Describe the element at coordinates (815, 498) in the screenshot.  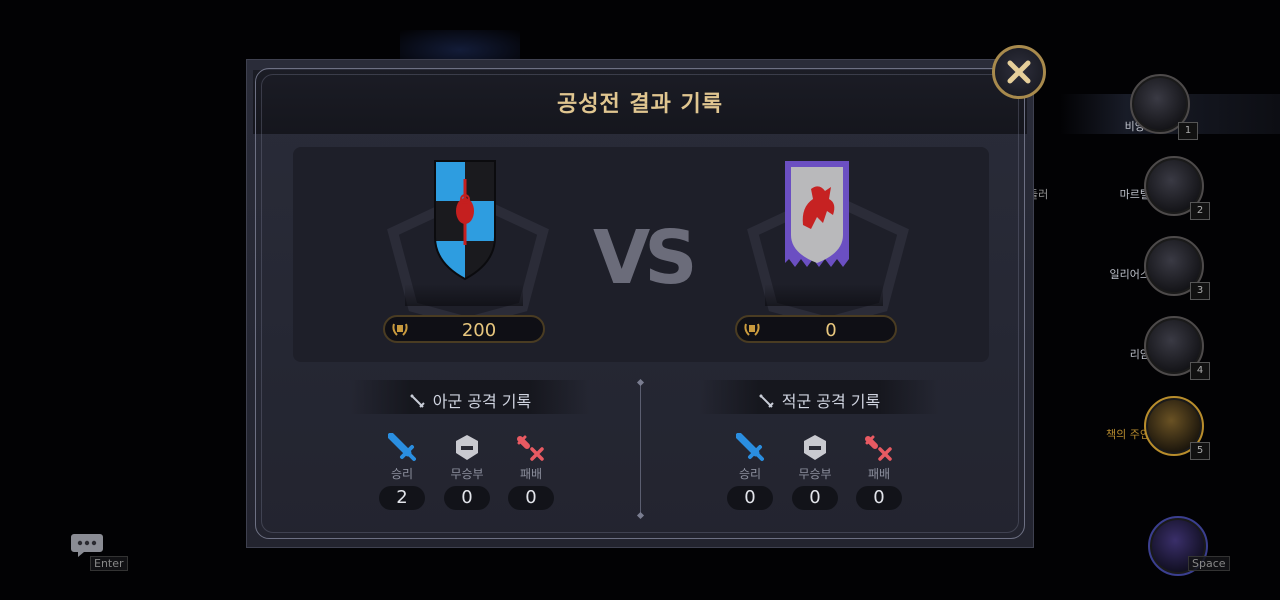
I see `enemy-draw-count: 0` at that location.